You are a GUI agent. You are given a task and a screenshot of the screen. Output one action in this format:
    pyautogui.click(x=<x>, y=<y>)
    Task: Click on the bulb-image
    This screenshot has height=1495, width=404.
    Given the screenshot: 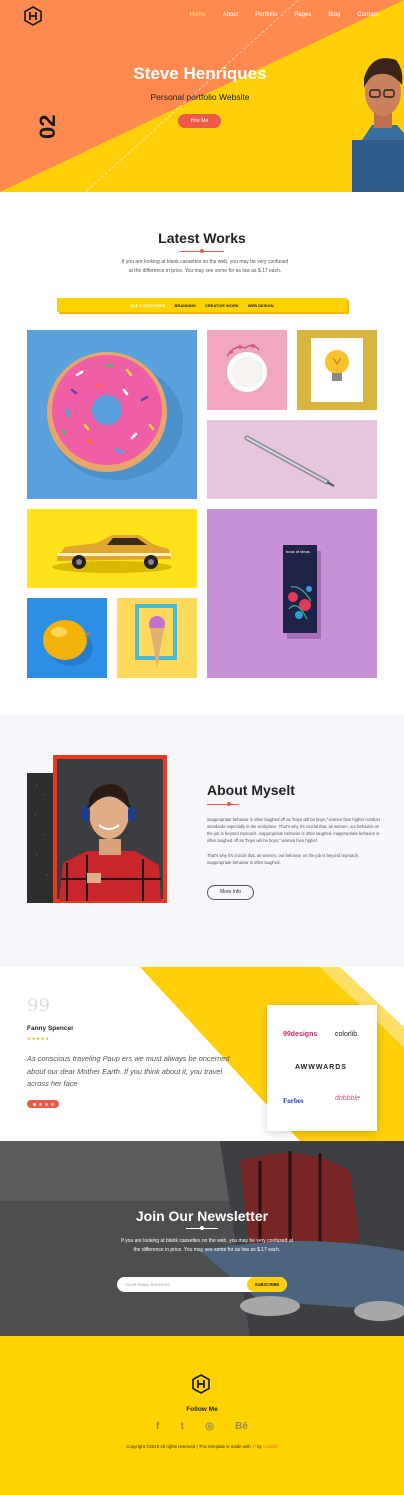 What is the action you would take?
    pyautogui.click(x=337, y=370)
    